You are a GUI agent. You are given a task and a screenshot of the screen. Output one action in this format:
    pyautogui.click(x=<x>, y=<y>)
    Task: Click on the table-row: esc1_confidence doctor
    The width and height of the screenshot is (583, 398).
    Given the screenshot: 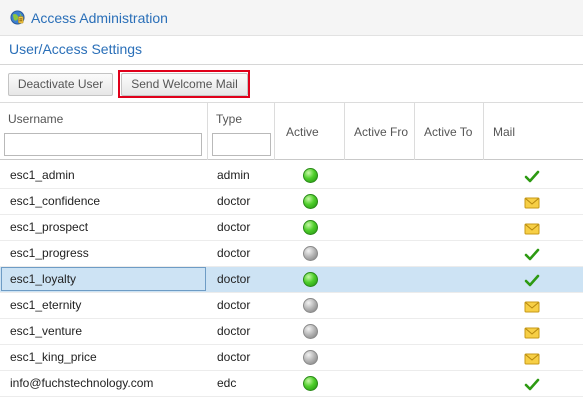 What is the action you would take?
    pyautogui.click(x=291, y=202)
    